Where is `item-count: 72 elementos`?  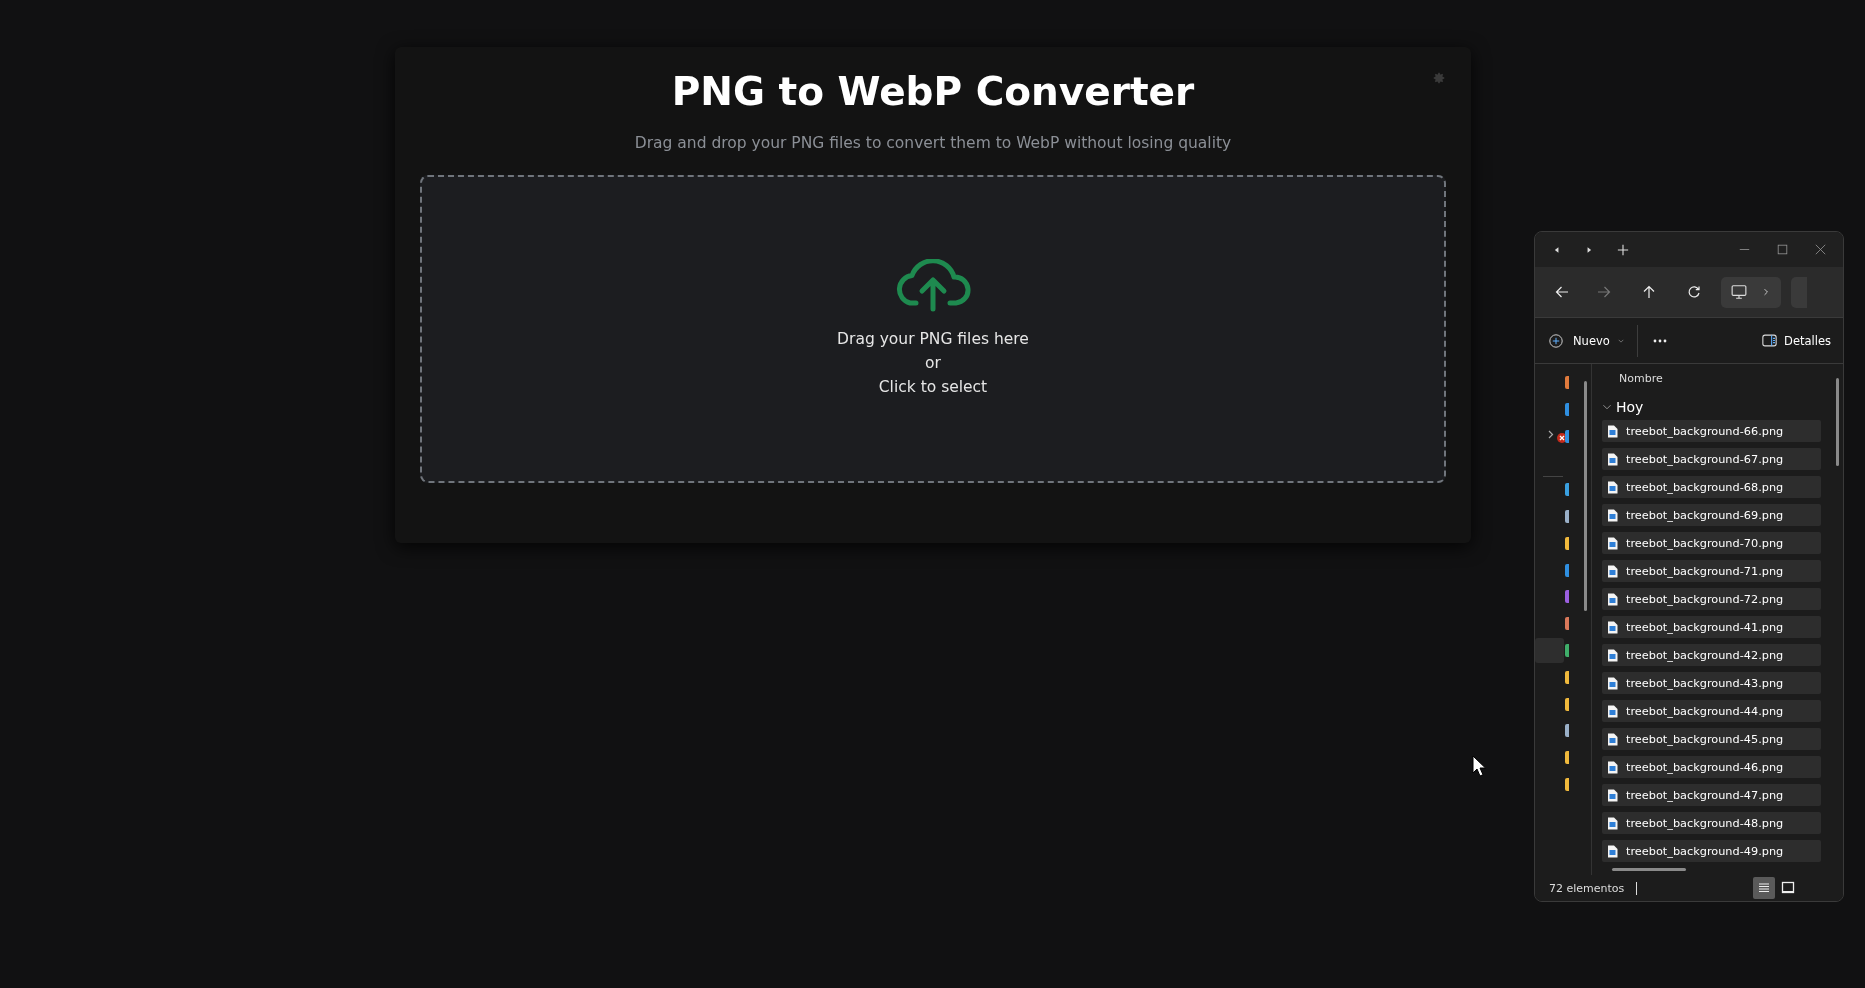
item-count: 72 elementos is located at coordinates (1587, 888).